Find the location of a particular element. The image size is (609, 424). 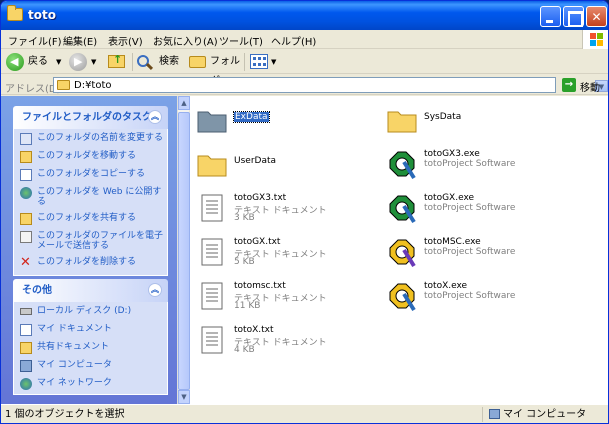

menu-edit: 編集(E) is located at coordinates (80, 40).